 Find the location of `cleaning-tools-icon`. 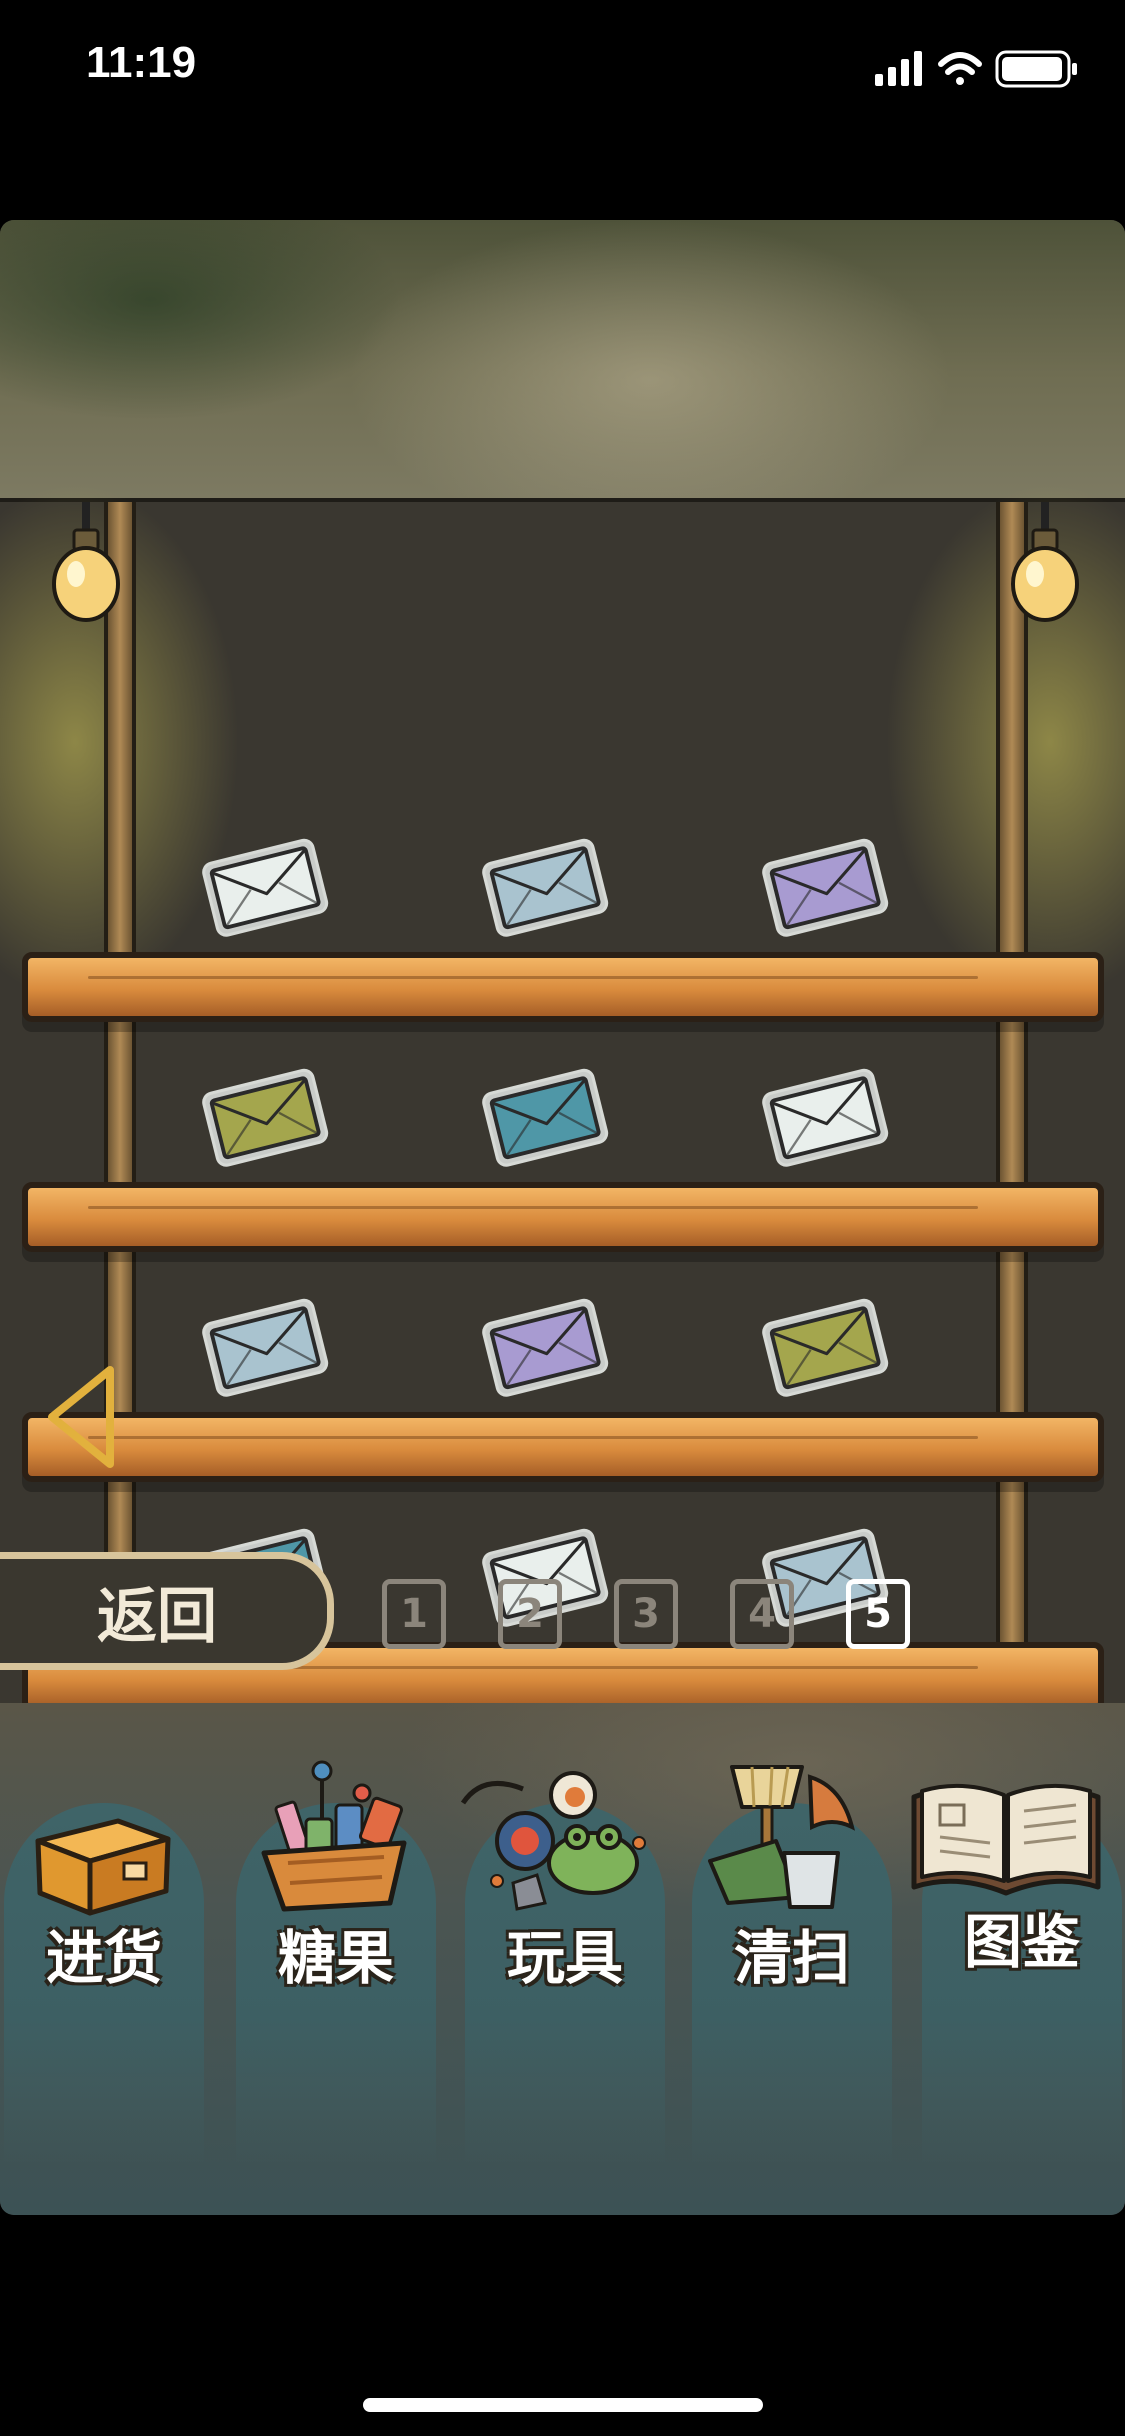

cleaning-tools-icon is located at coordinates (781, 1837).